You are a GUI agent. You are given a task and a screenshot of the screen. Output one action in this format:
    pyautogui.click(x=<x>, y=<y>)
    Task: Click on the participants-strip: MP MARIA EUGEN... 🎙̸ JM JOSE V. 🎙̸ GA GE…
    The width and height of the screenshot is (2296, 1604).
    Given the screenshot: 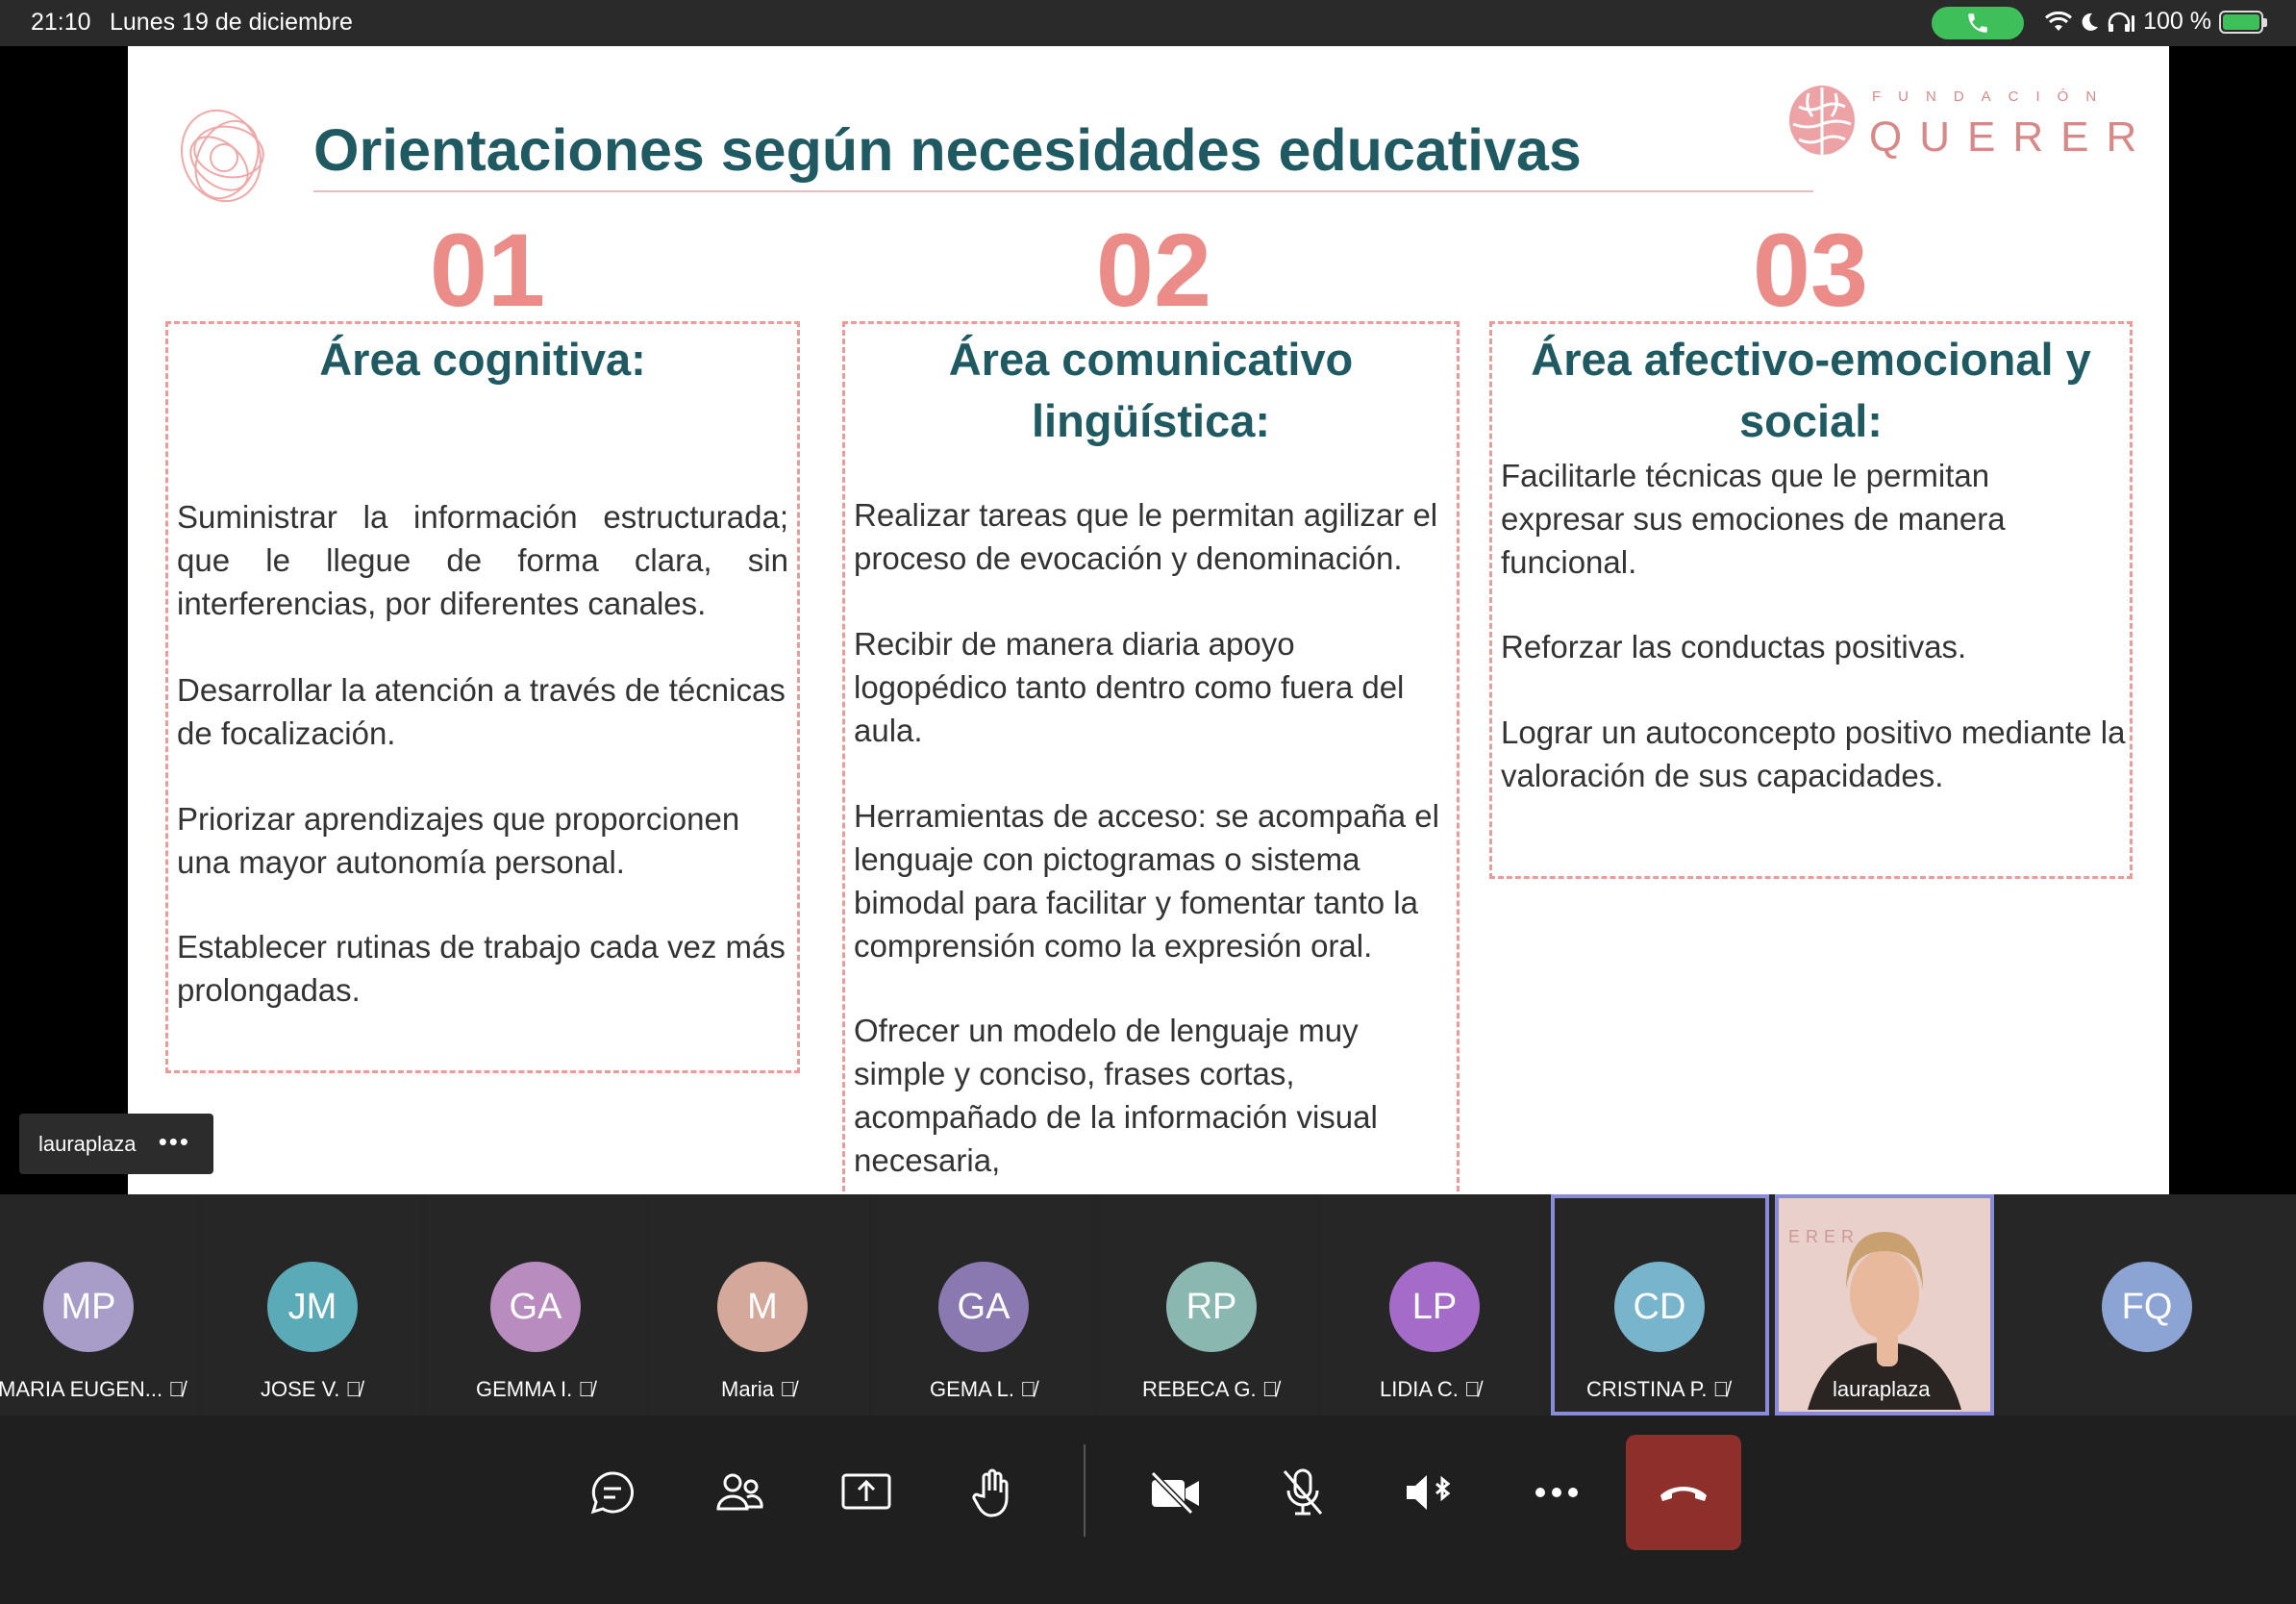 What is the action you would take?
    pyautogui.click(x=1148, y=1305)
    